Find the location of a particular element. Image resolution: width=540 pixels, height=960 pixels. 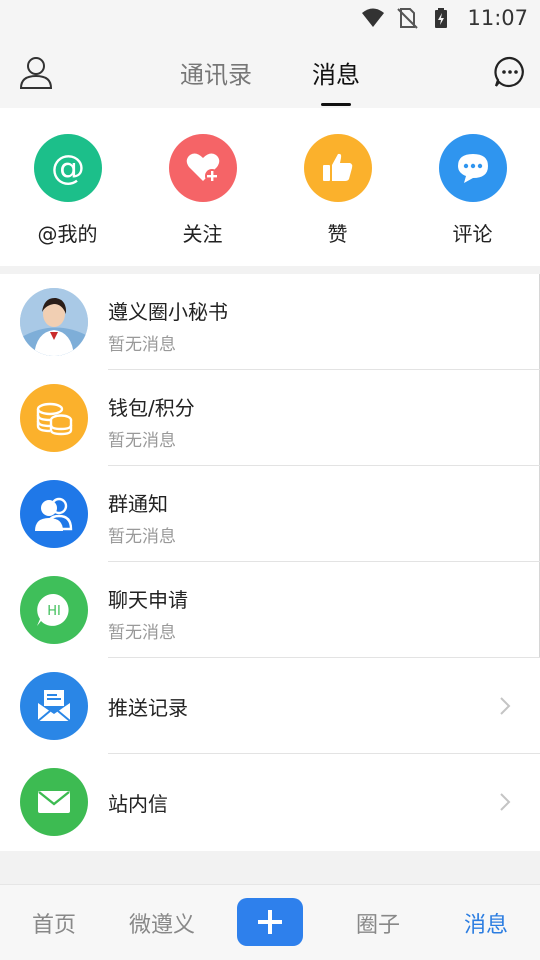

app-header: 通讯录 消息 is located at coordinates (270, 72).